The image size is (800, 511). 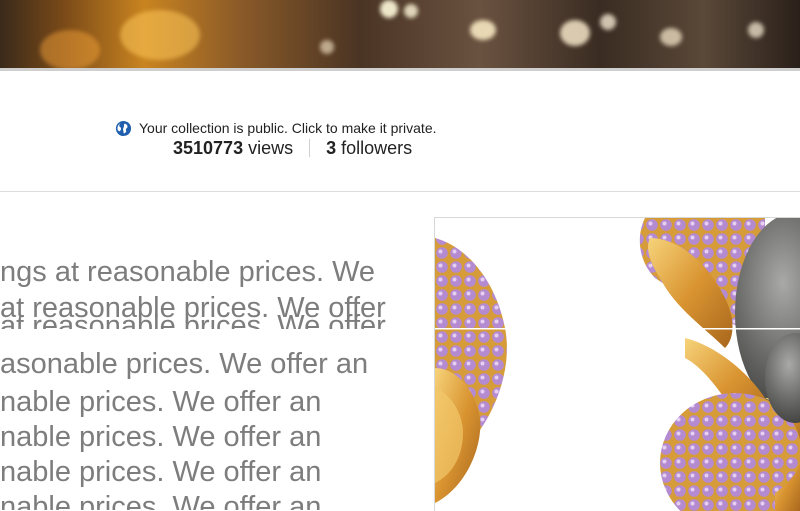 I want to click on description-line: at reasonable prices. We offer, so click(x=193, y=326).